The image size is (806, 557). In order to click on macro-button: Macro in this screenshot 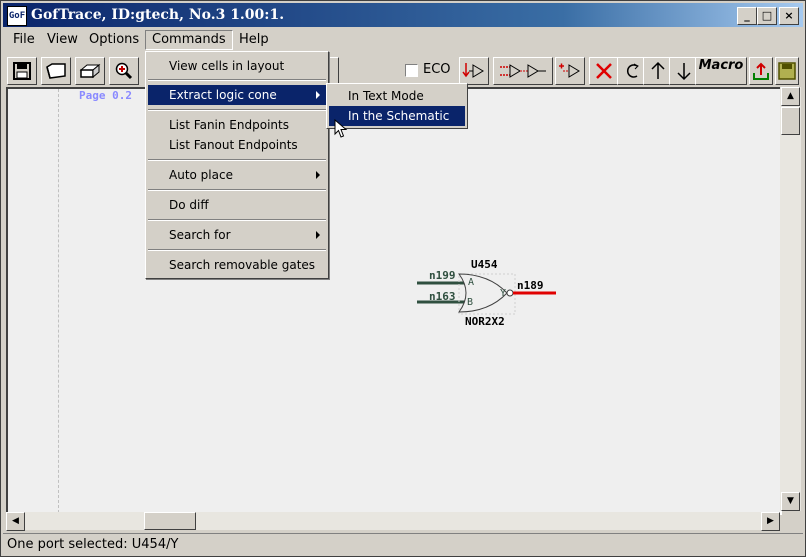, I will do `click(721, 71)`.